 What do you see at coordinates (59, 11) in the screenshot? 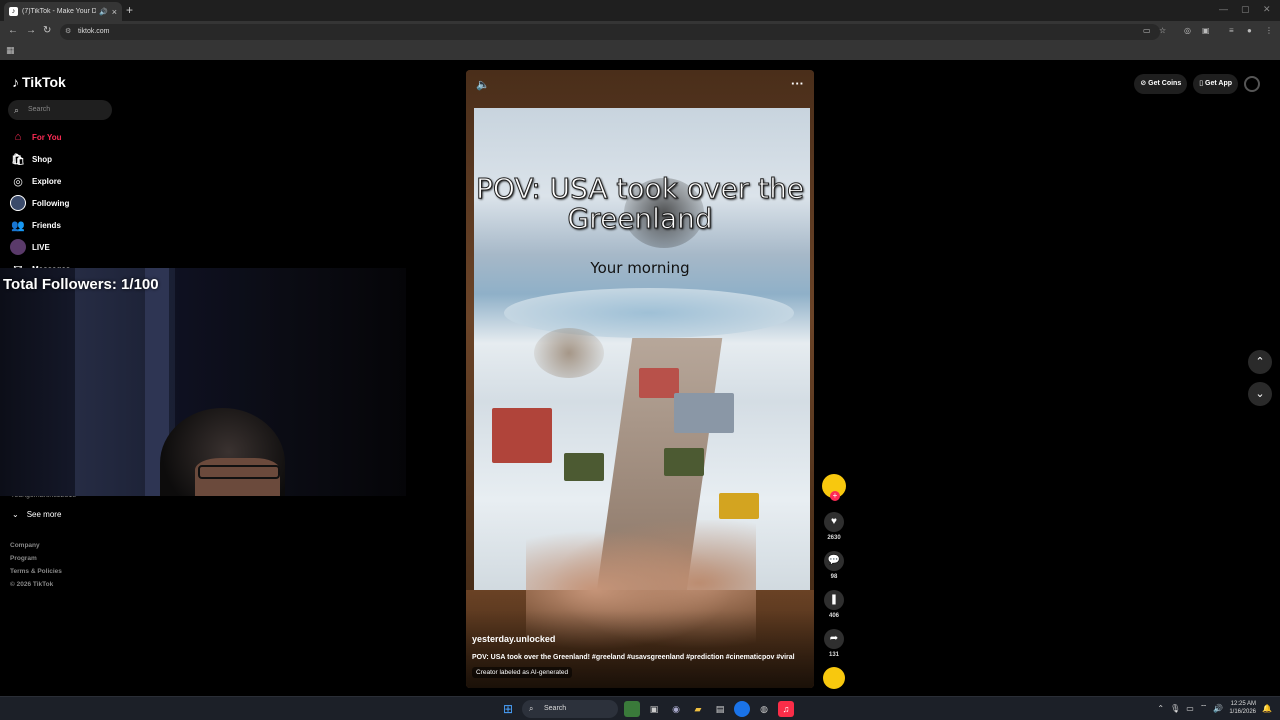
I see `tab-title: (7)TikTok - Make Your Day` at bounding box center [59, 11].